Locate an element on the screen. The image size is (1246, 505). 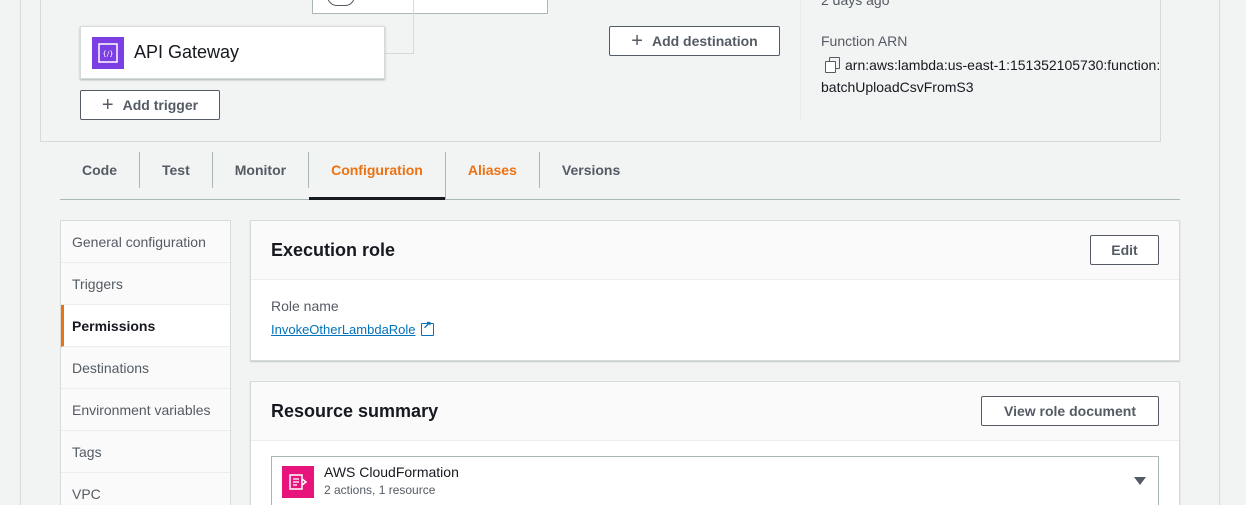
connector-line is located at coordinates (399, 27).